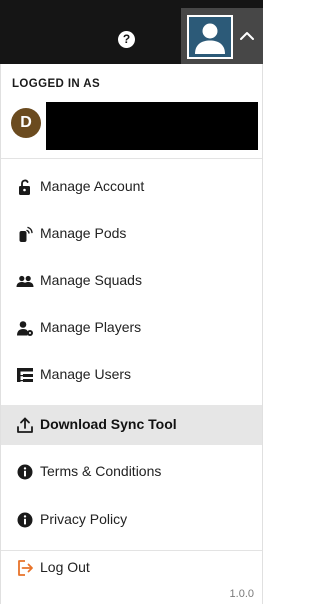 This screenshot has width=320, height=604. What do you see at coordinates (91, 327) in the screenshot?
I see `menu-item-label: Manage Players` at bounding box center [91, 327].